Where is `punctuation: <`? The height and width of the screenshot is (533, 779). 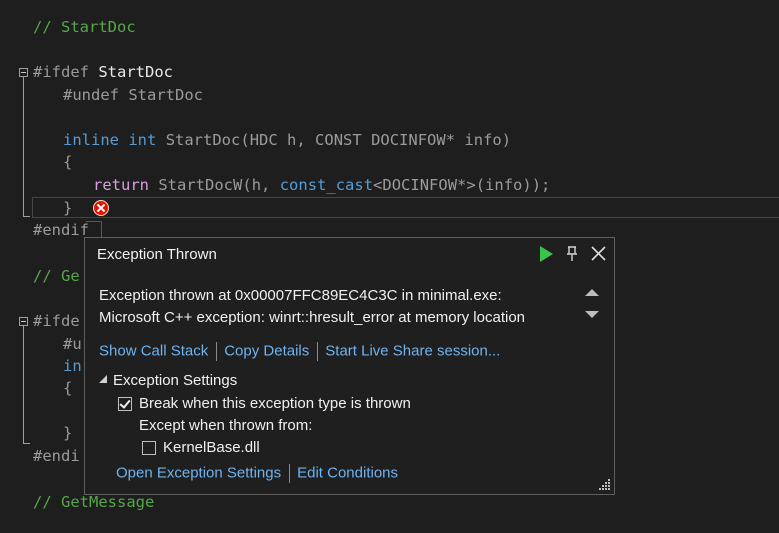
punctuation: < is located at coordinates (378, 185).